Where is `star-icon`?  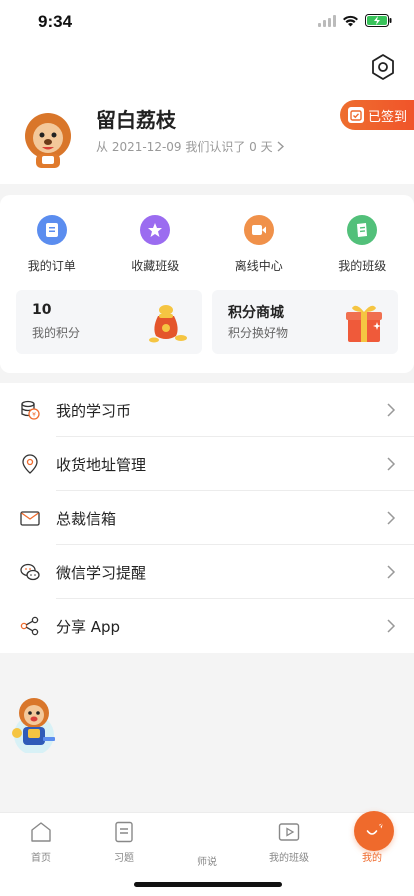
star-icon is located at coordinates (155, 230).